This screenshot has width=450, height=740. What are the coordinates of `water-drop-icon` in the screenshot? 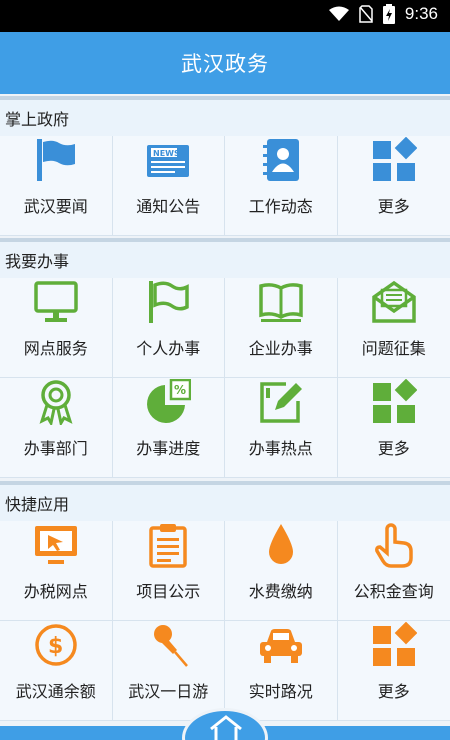 It's located at (280, 544).